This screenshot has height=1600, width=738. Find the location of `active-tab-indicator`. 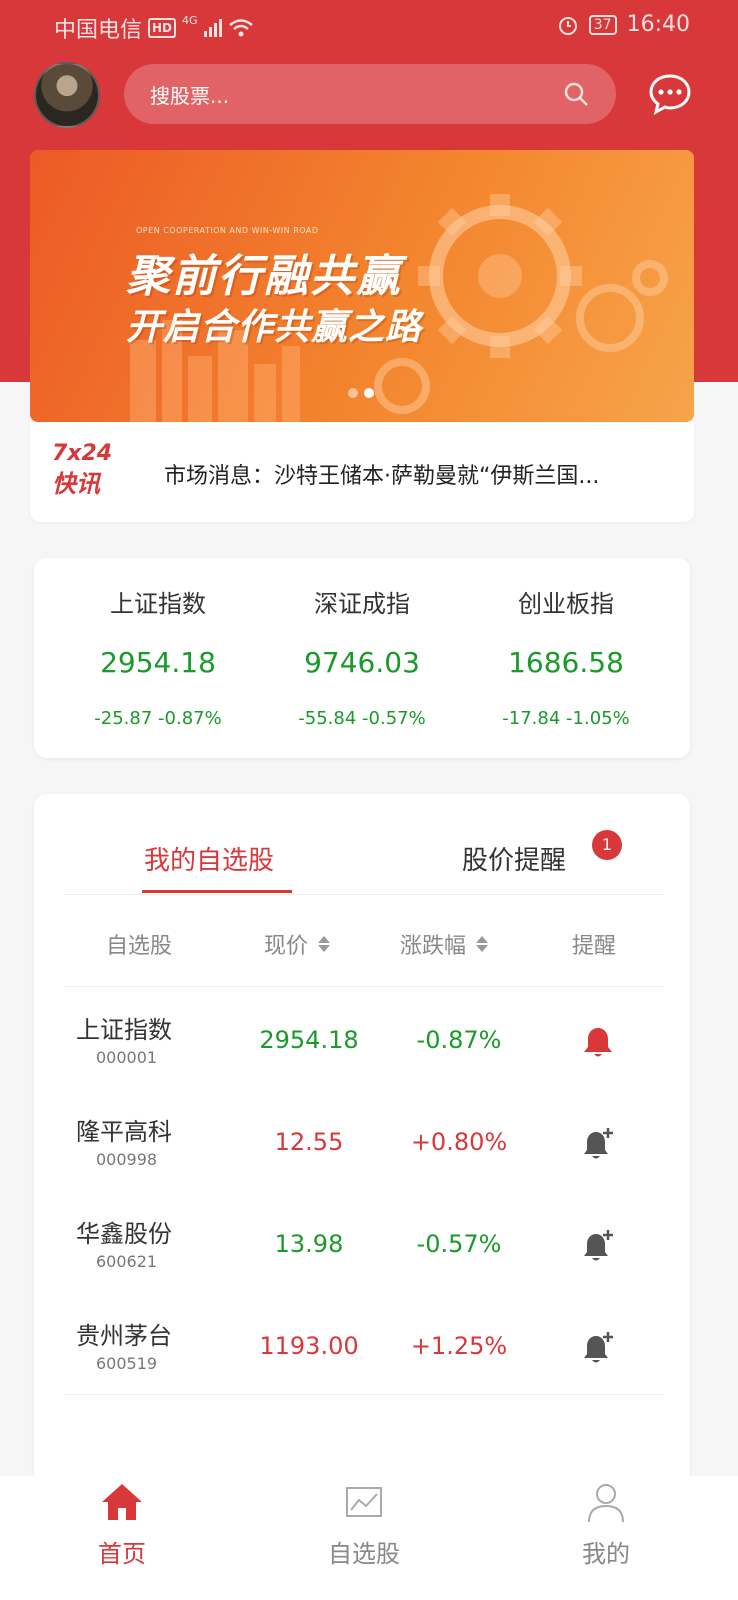

active-tab-indicator is located at coordinates (217, 891).